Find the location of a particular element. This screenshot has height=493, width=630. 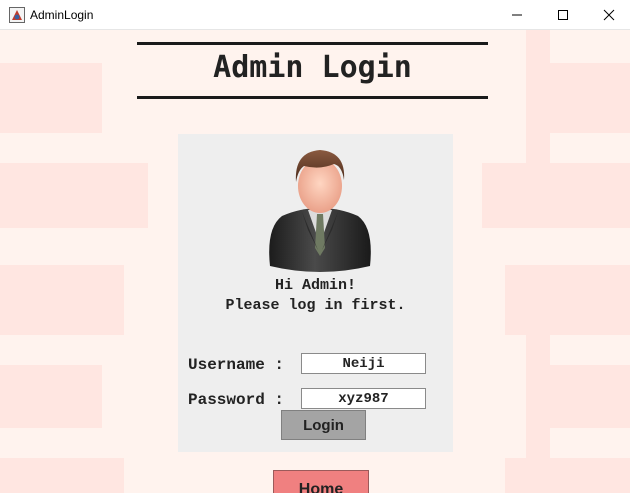

close-icon is located at coordinates (609, 15).